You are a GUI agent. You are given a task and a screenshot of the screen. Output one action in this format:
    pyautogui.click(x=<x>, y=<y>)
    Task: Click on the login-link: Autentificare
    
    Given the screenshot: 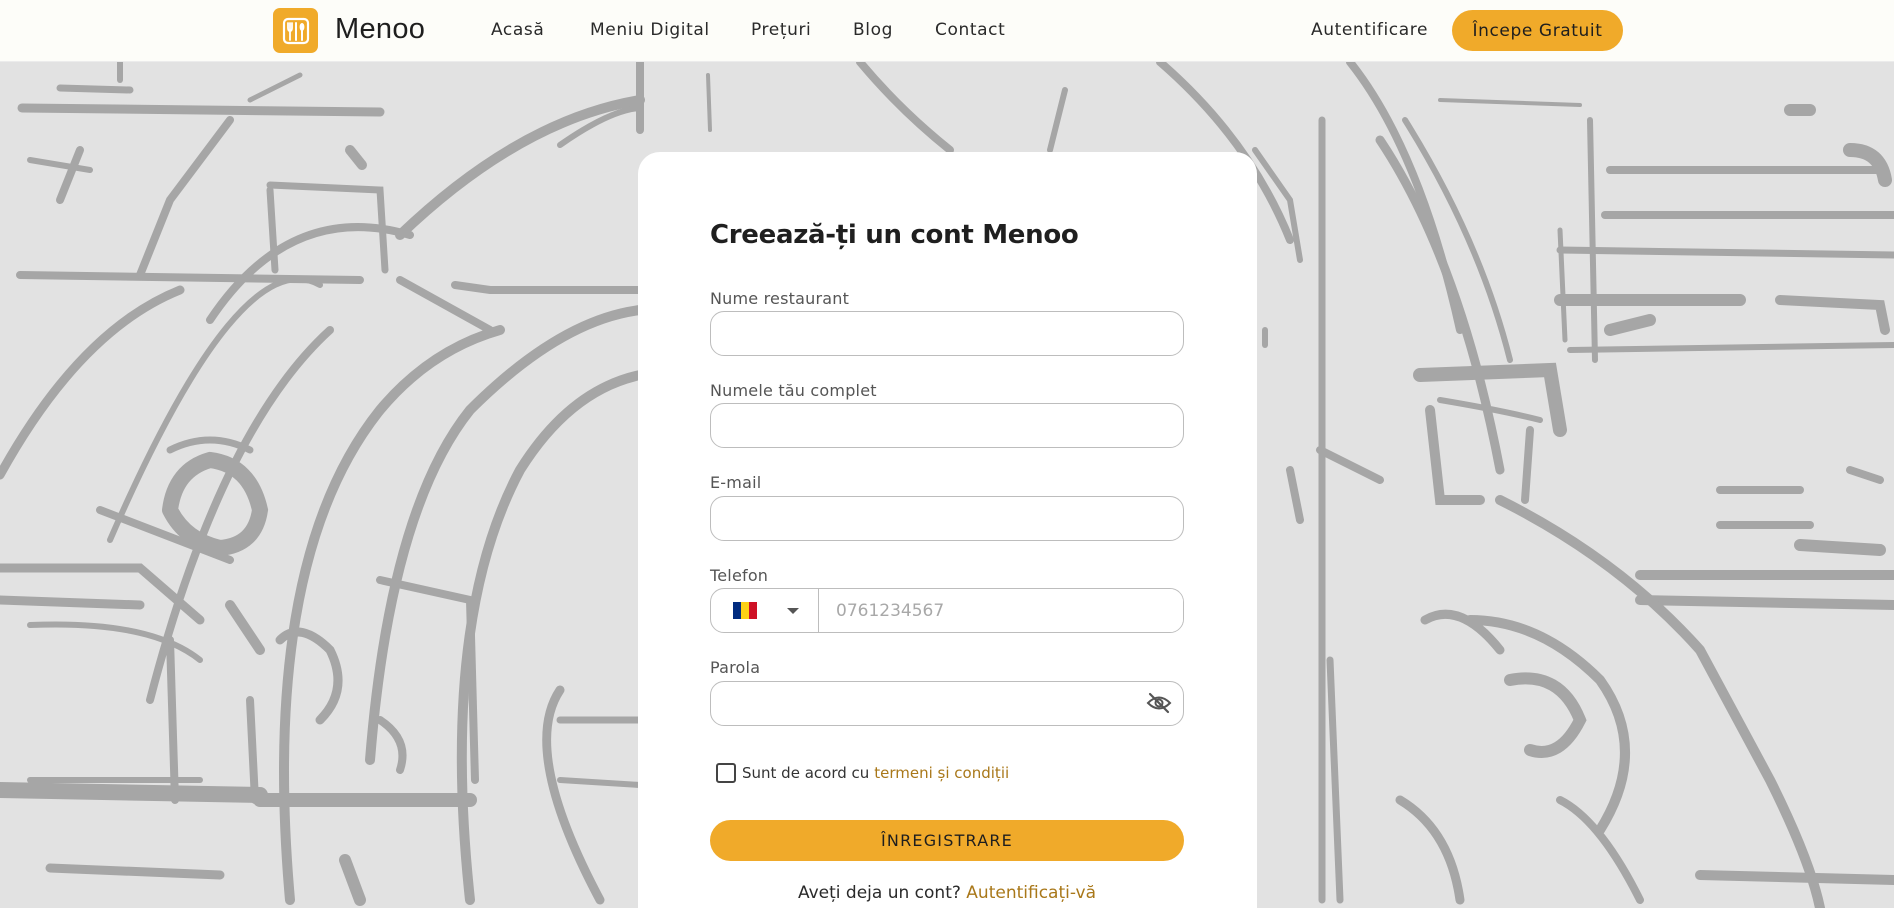 What is the action you would take?
    pyautogui.click(x=1369, y=30)
    